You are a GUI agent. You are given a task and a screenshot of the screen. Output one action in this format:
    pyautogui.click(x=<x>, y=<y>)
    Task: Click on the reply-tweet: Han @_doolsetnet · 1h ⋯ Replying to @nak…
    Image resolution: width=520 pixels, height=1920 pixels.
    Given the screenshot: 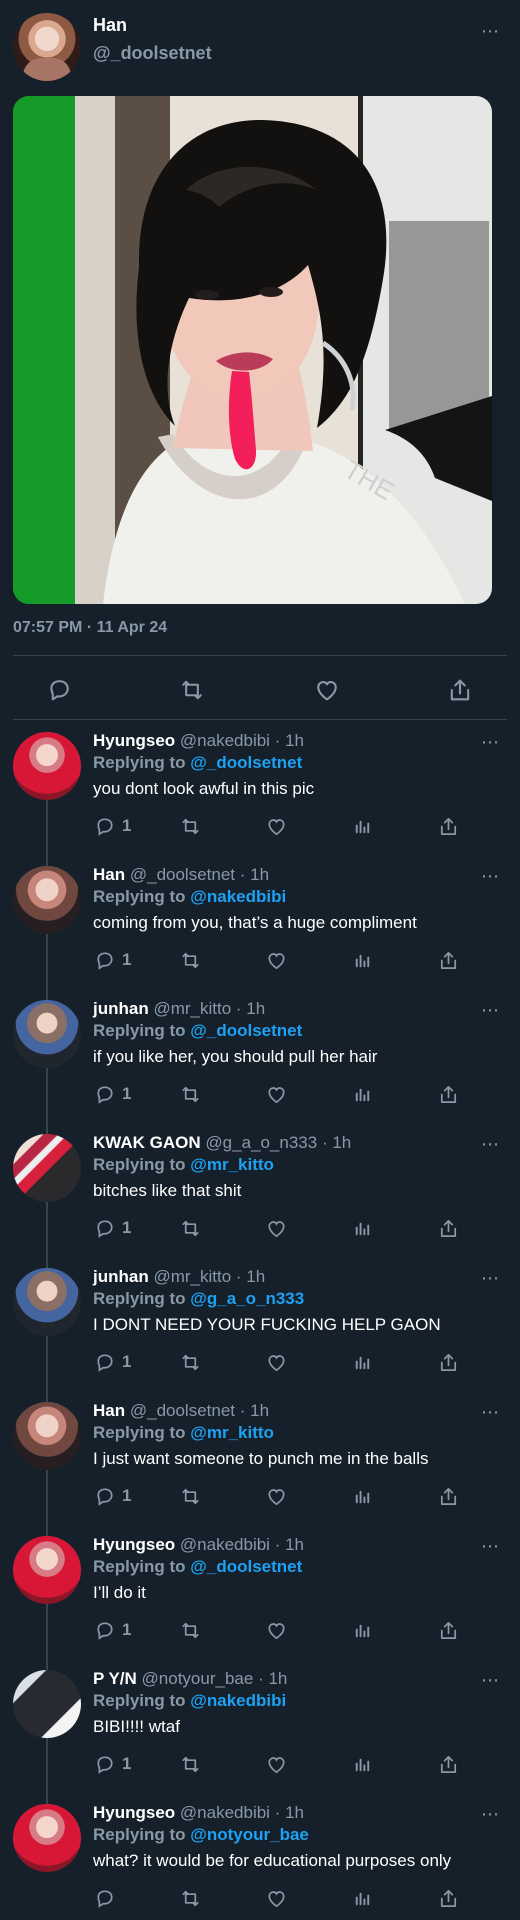 What is the action you would take?
    pyautogui.click(x=260, y=921)
    